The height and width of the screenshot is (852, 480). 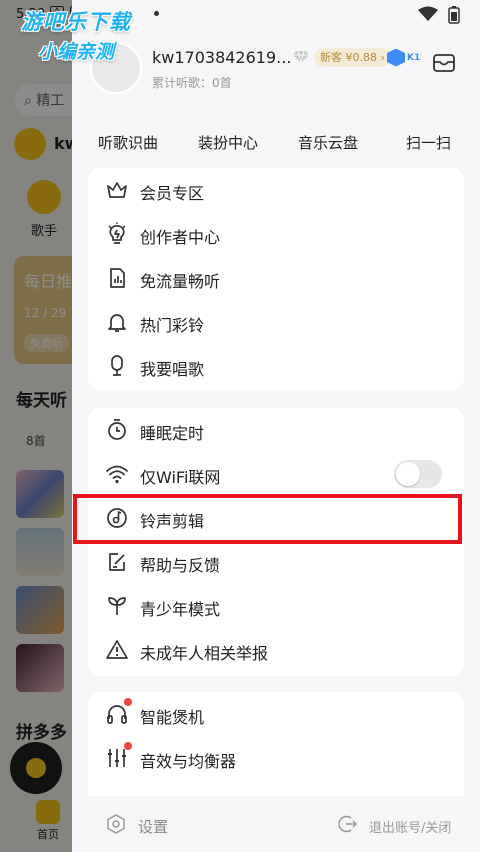 What do you see at coordinates (180, 609) in the screenshot?
I see `menu-item-label: 青少年模式` at bounding box center [180, 609].